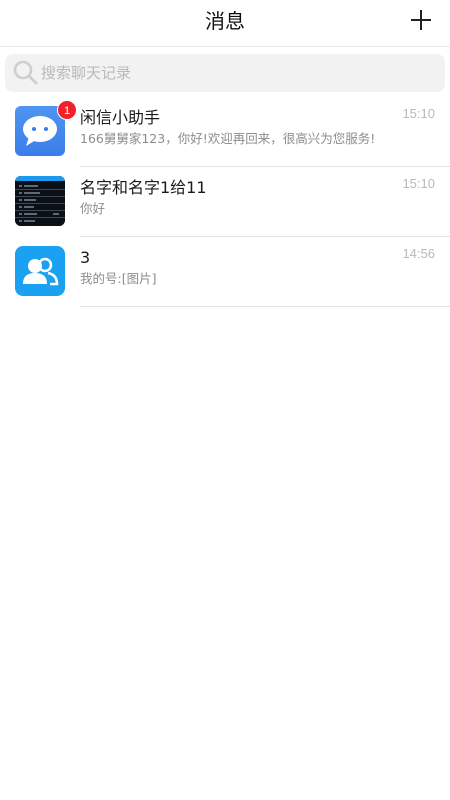 The height and width of the screenshot is (800, 450). What do you see at coordinates (118, 278) in the screenshot?
I see `conversation-preview: 我的号:[图片]` at bounding box center [118, 278].